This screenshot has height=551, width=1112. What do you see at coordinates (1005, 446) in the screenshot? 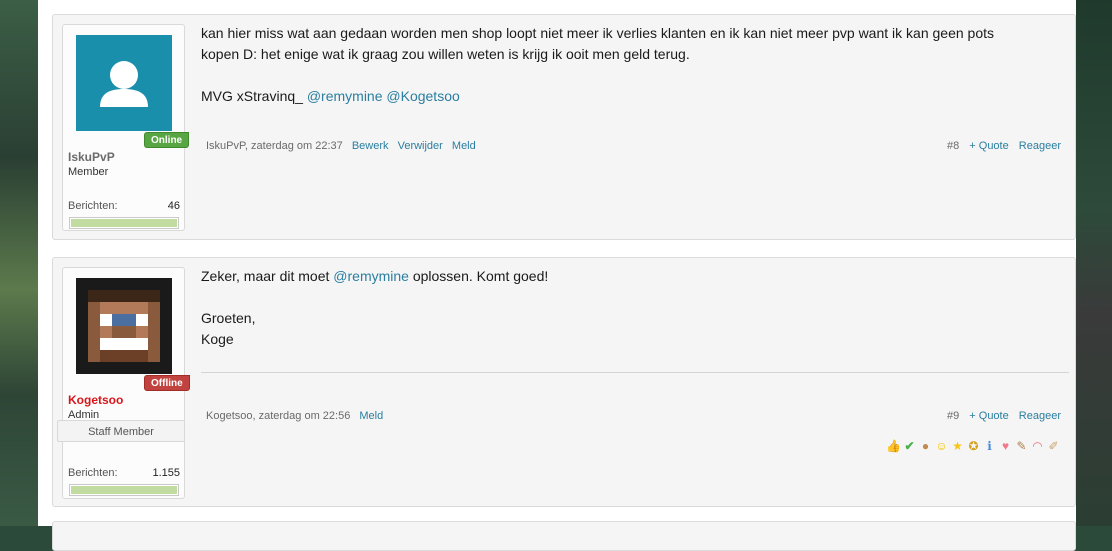
I see `heart-icon: ♥` at bounding box center [1005, 446].